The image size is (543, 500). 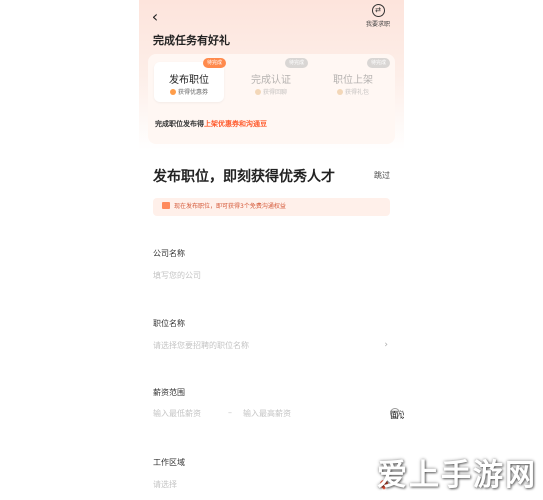 I want to click on task-name: 发布职位, so click(x=189, y=80).